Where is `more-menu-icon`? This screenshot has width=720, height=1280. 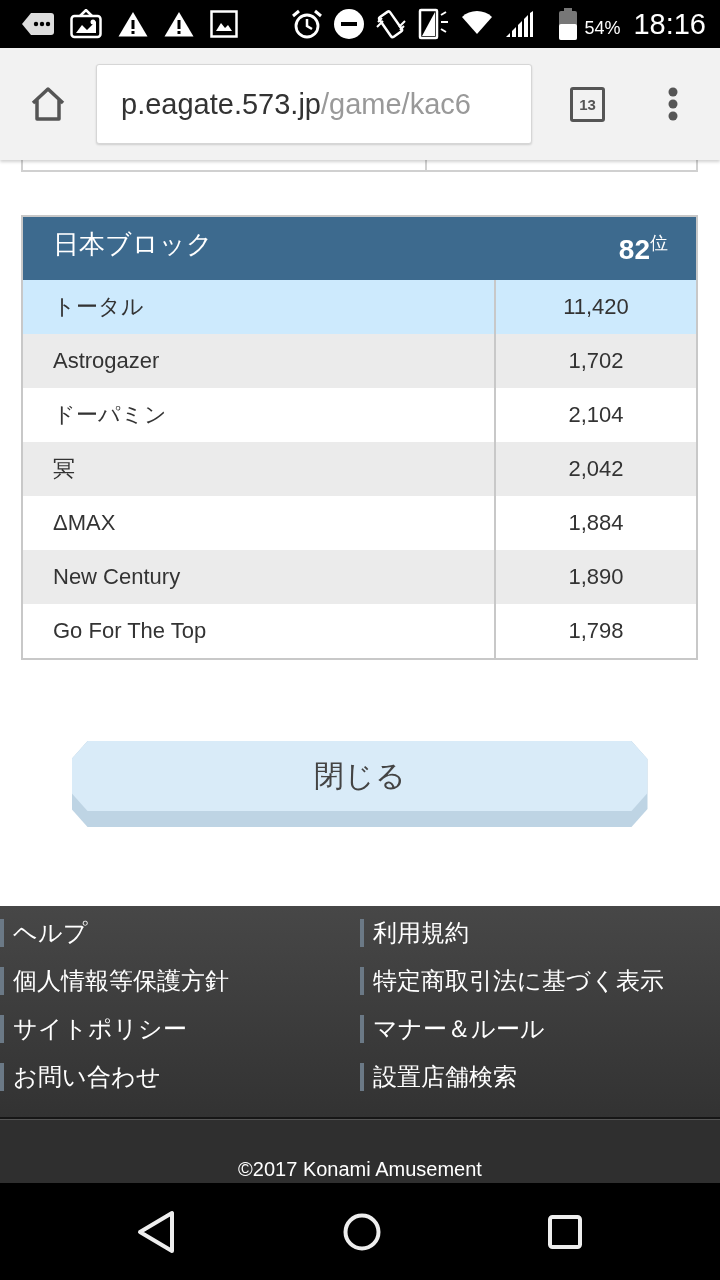 more-menu-icon is located at coordinates (673, 104).